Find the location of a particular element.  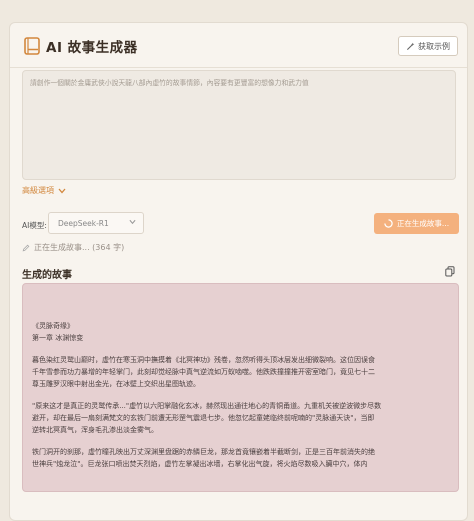

copy-icon is located at coordinates (450, 271).